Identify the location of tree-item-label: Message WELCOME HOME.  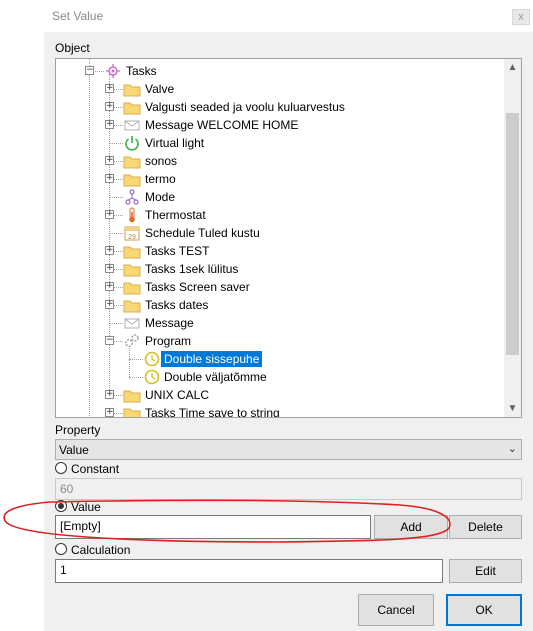
(222, 125).